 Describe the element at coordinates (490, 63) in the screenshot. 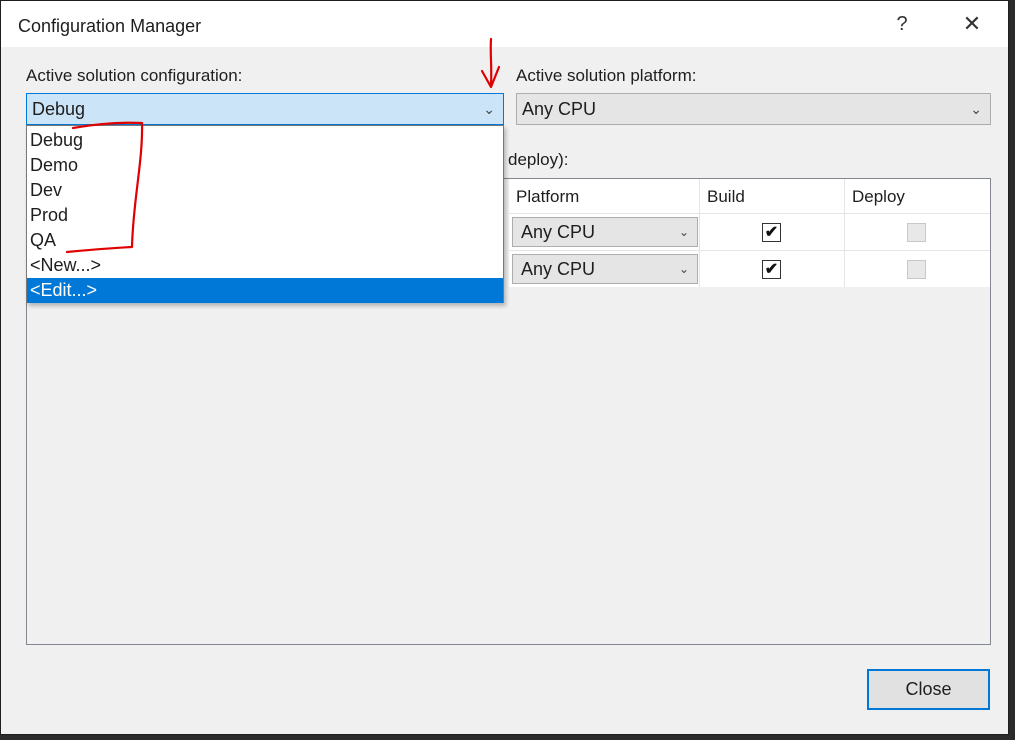

I see `annotation-arrow` at that location.